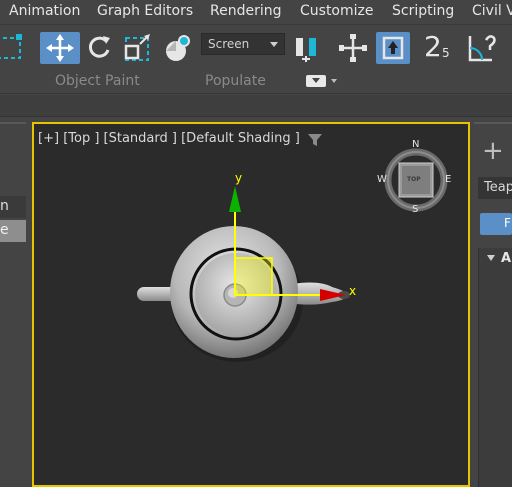  Describe the element at coordinates (145, 11) in the screenshot. I see `menu-graph-editors: Graph Editors` at that location.